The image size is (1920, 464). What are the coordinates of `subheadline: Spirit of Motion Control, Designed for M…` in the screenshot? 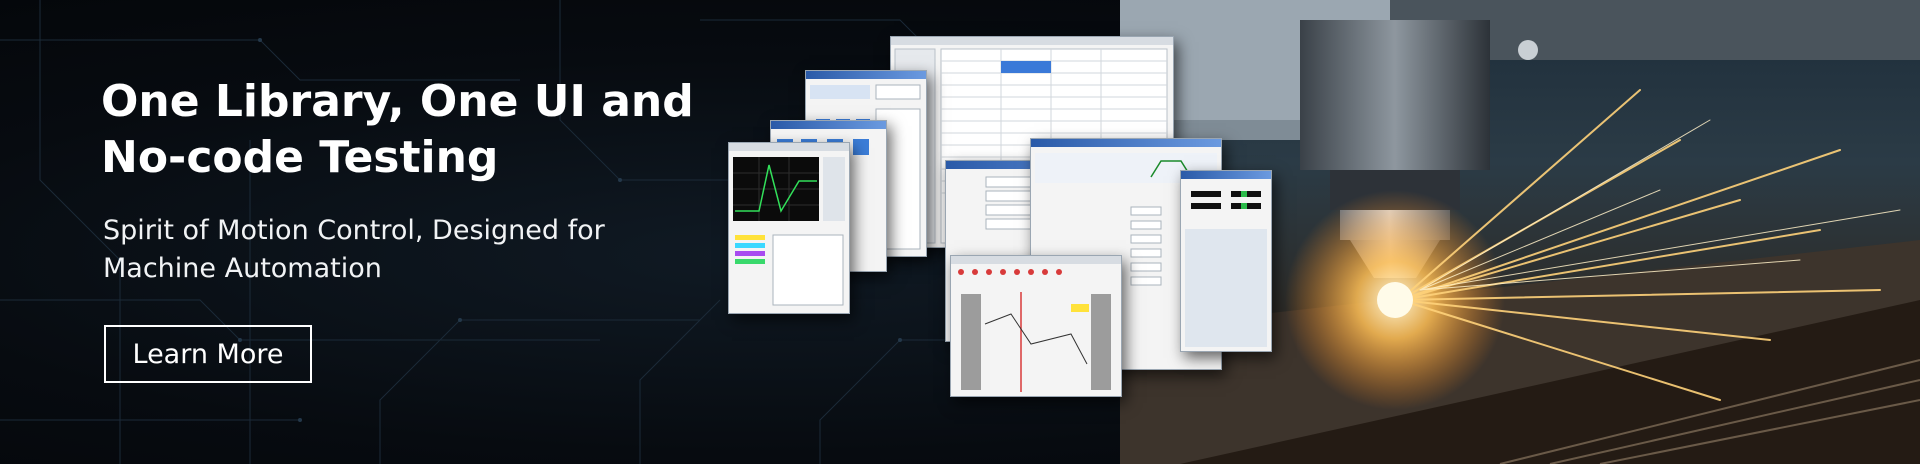 It's located at (354, 249).